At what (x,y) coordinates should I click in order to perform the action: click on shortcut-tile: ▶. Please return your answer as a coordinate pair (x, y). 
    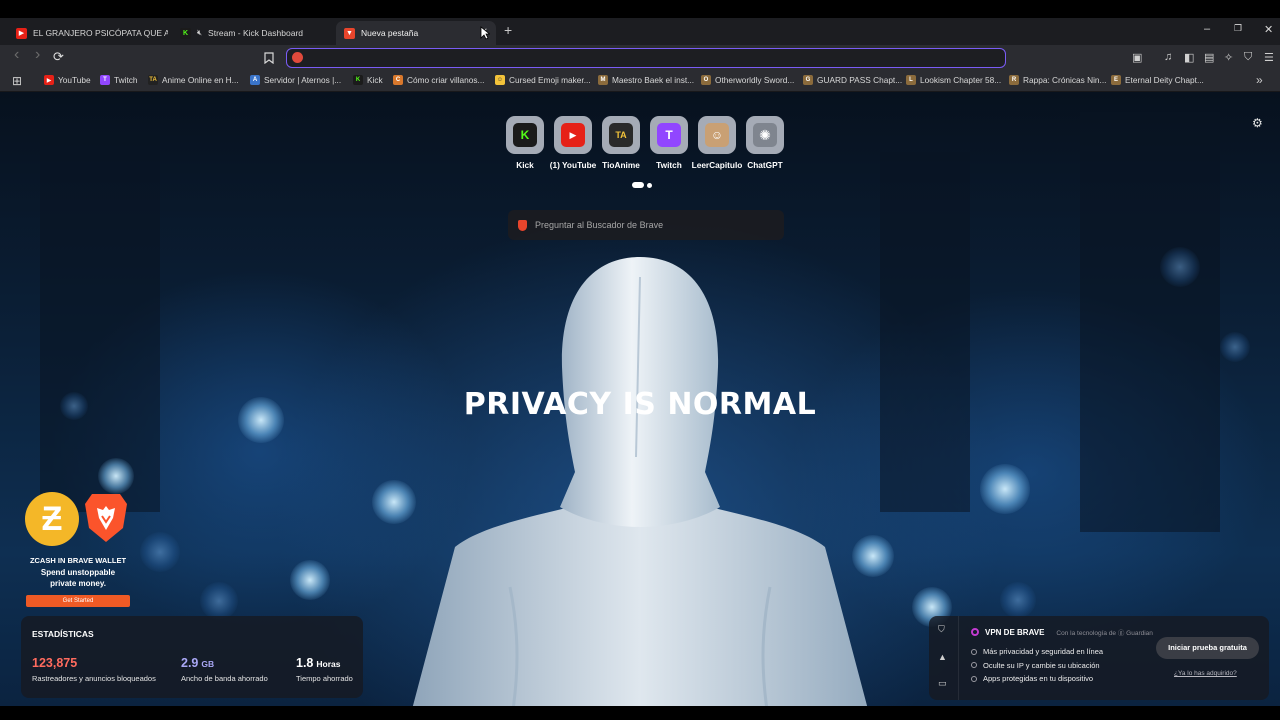
    Looking at the image, I should click on (573, 135).